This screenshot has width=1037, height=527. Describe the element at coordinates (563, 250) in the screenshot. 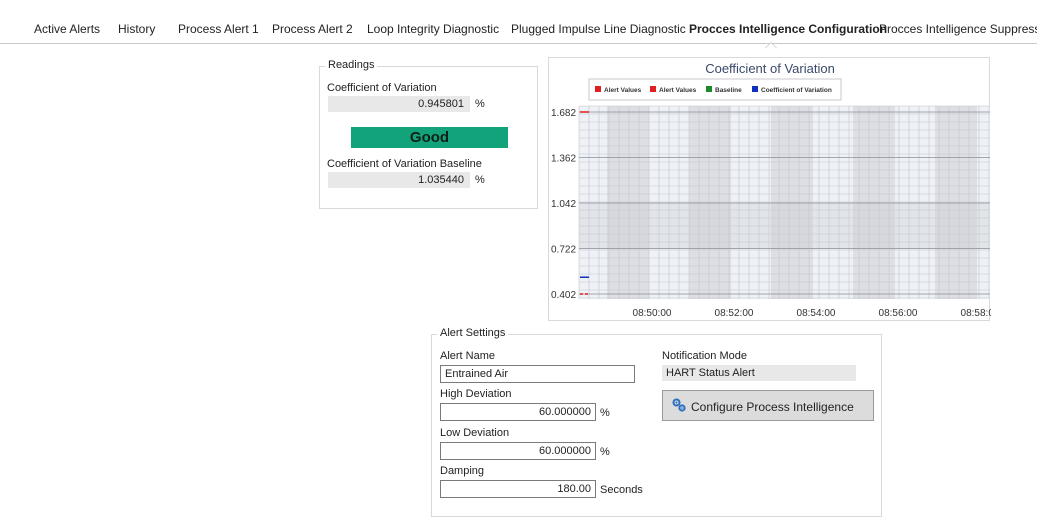

I see `y-tick-label: 0.722` at that location.